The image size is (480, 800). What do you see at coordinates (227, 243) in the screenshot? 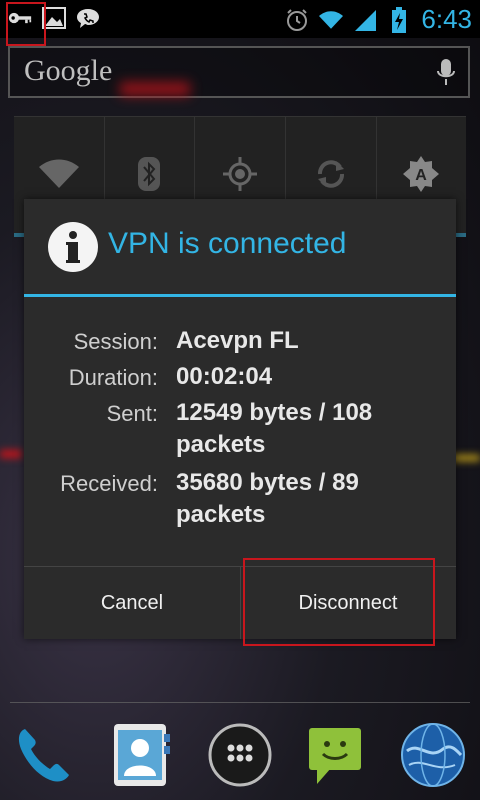
I see `dialog-title: VPN is connected` at bounding box center [227, 243].